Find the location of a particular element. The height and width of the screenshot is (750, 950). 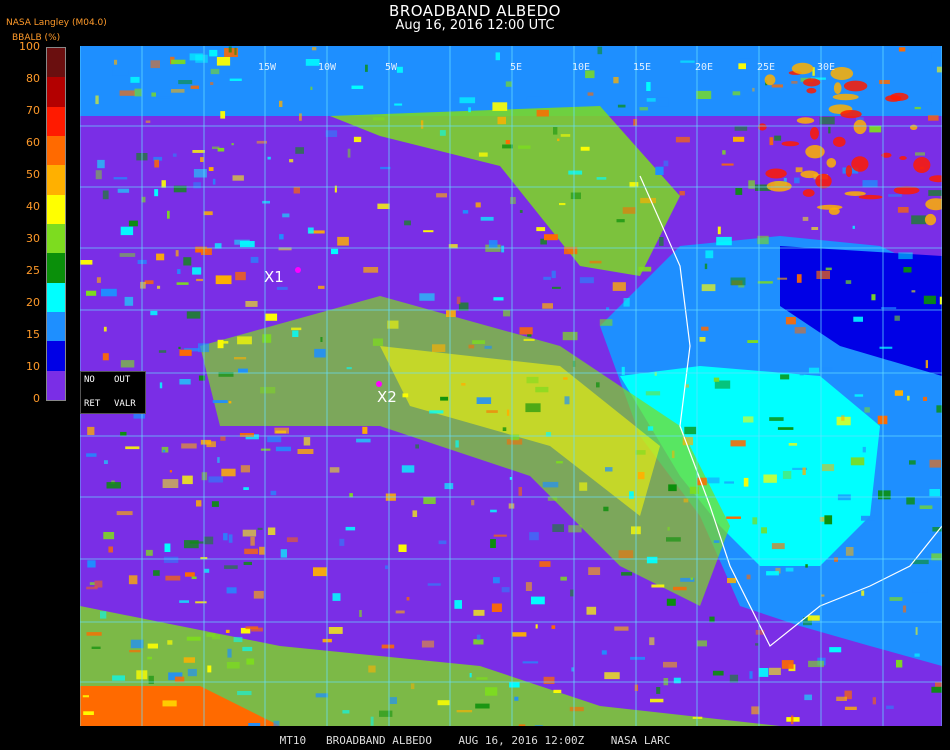

color-scale-tick-label: 70 is located at coordinates (33, 110).